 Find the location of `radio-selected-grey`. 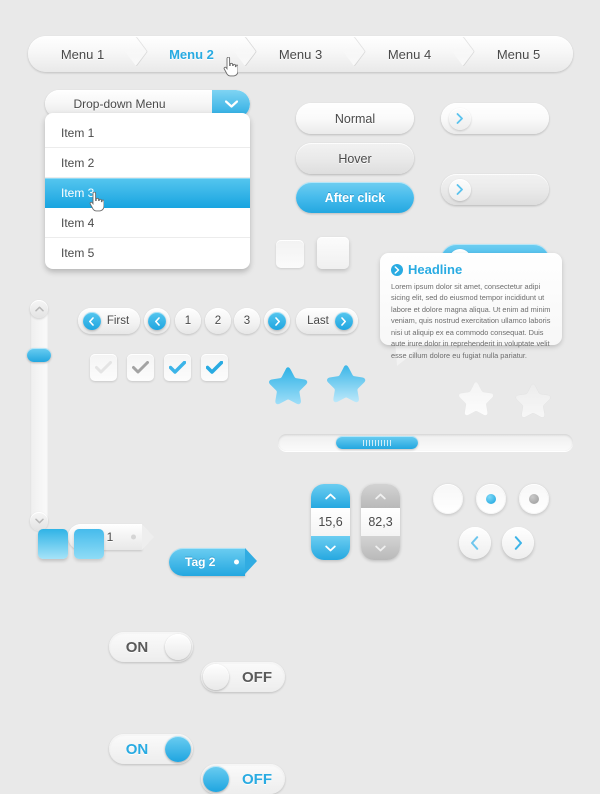

radio-selected-grey is located at coordinates (534, 499).